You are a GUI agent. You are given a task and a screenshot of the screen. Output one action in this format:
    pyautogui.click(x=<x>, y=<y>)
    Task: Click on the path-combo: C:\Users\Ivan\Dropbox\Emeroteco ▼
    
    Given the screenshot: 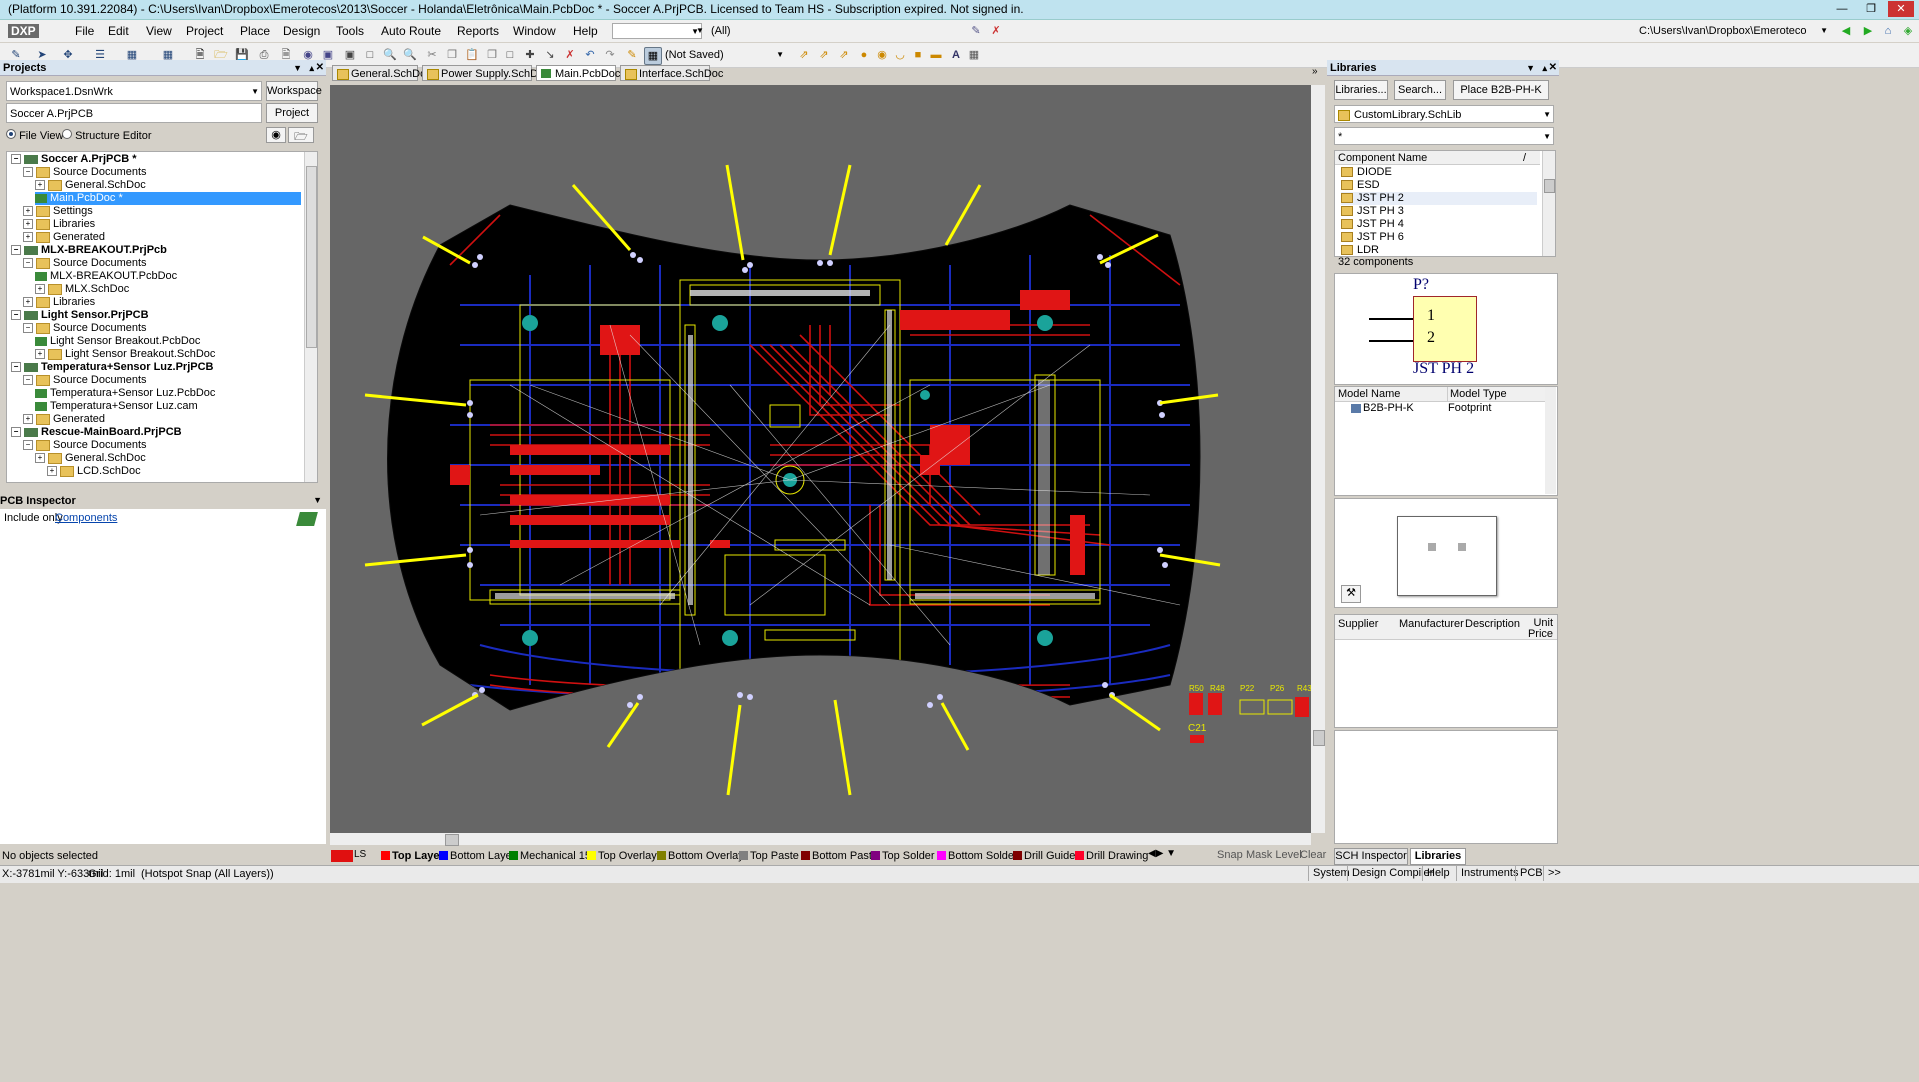 What is the action you would take?
    pyautogui.click(x=1735, y=31)
    